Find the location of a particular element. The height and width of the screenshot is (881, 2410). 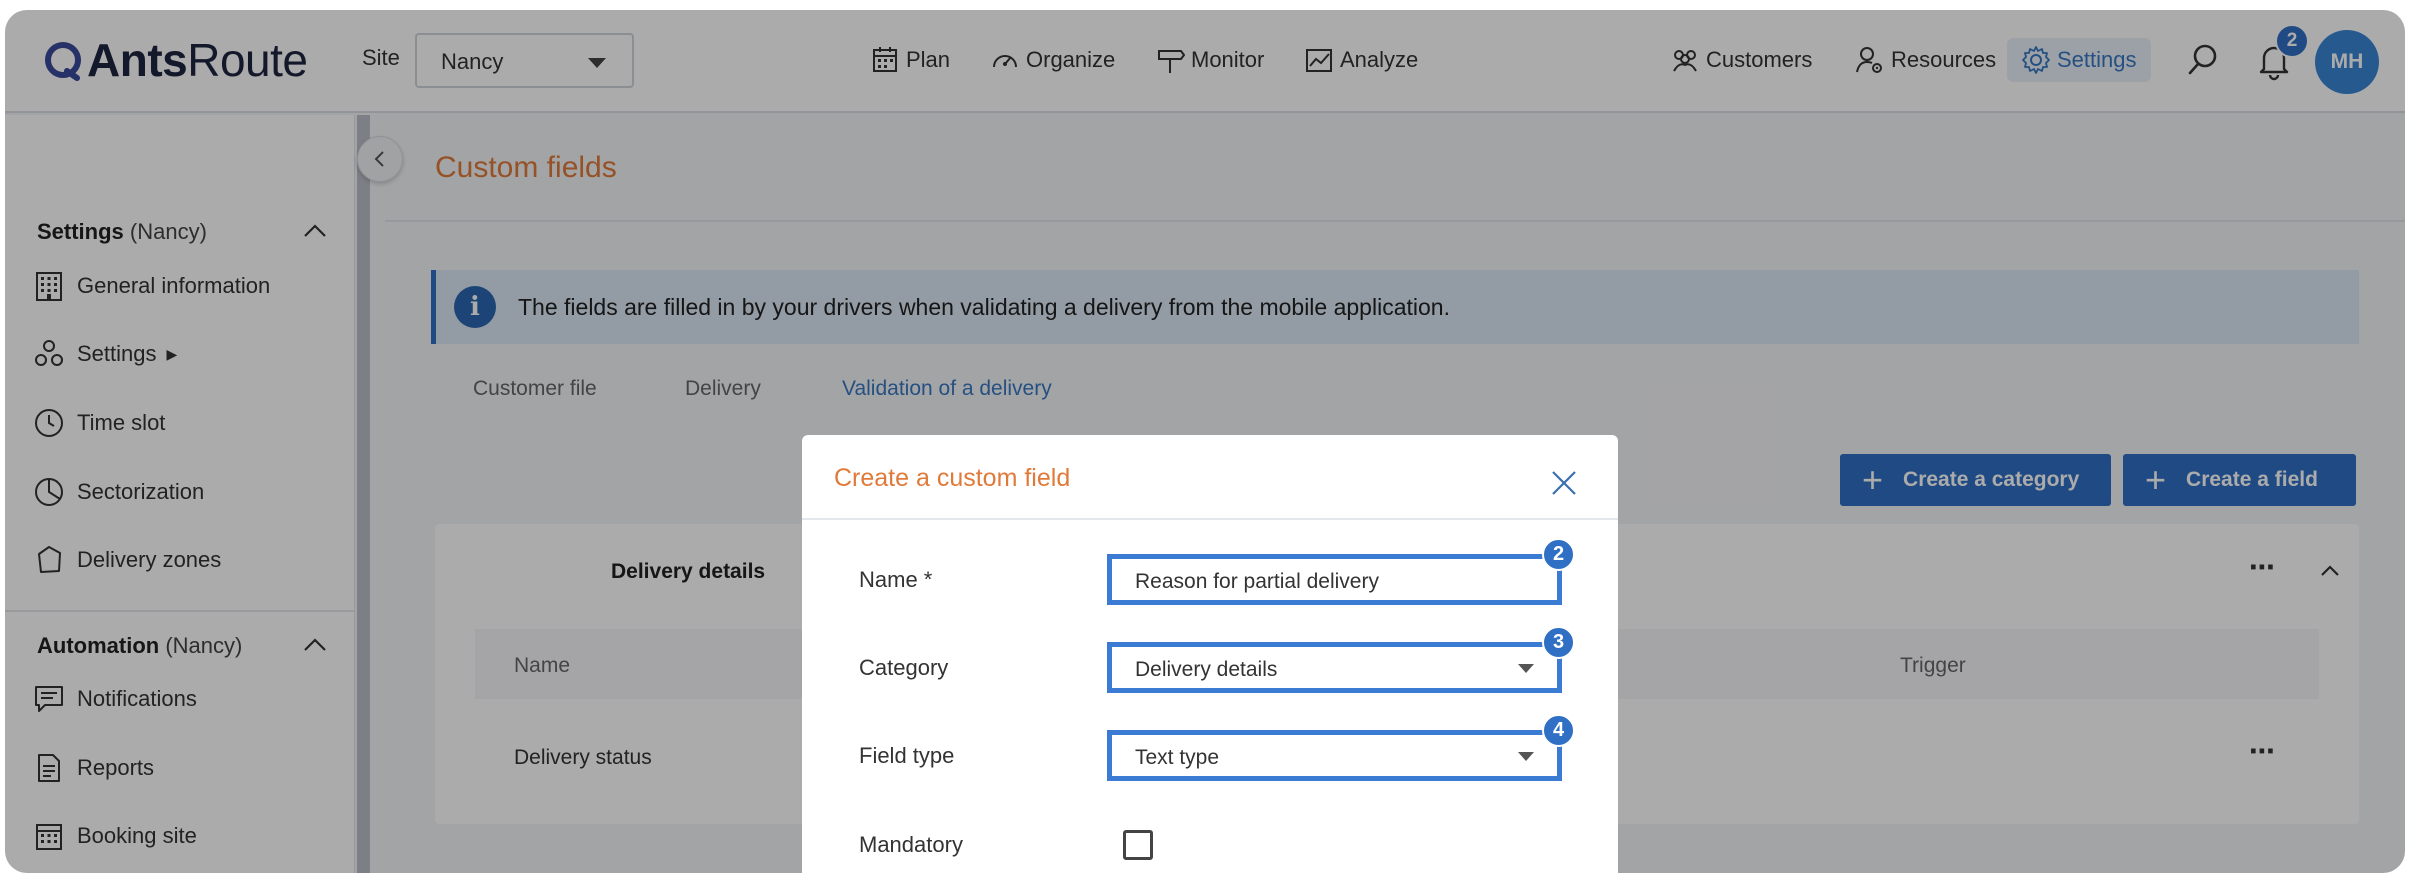

step-marker: 3 is located at coordinates (1558, 642).